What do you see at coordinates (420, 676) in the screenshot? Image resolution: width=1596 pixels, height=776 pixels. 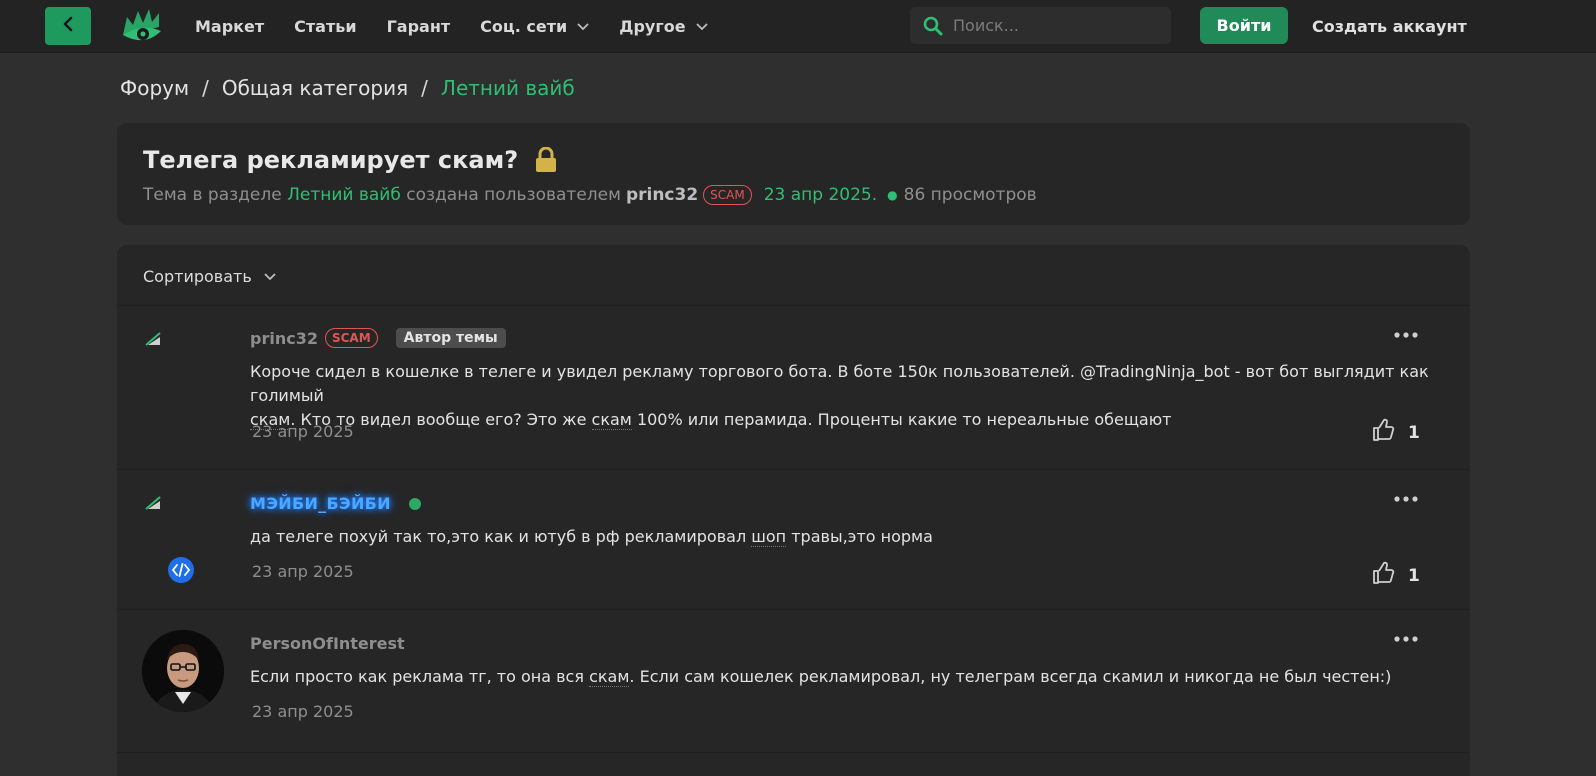 I see `post-text: Если просто как реклама тг, то она вся` at bounding box center [420, 676].